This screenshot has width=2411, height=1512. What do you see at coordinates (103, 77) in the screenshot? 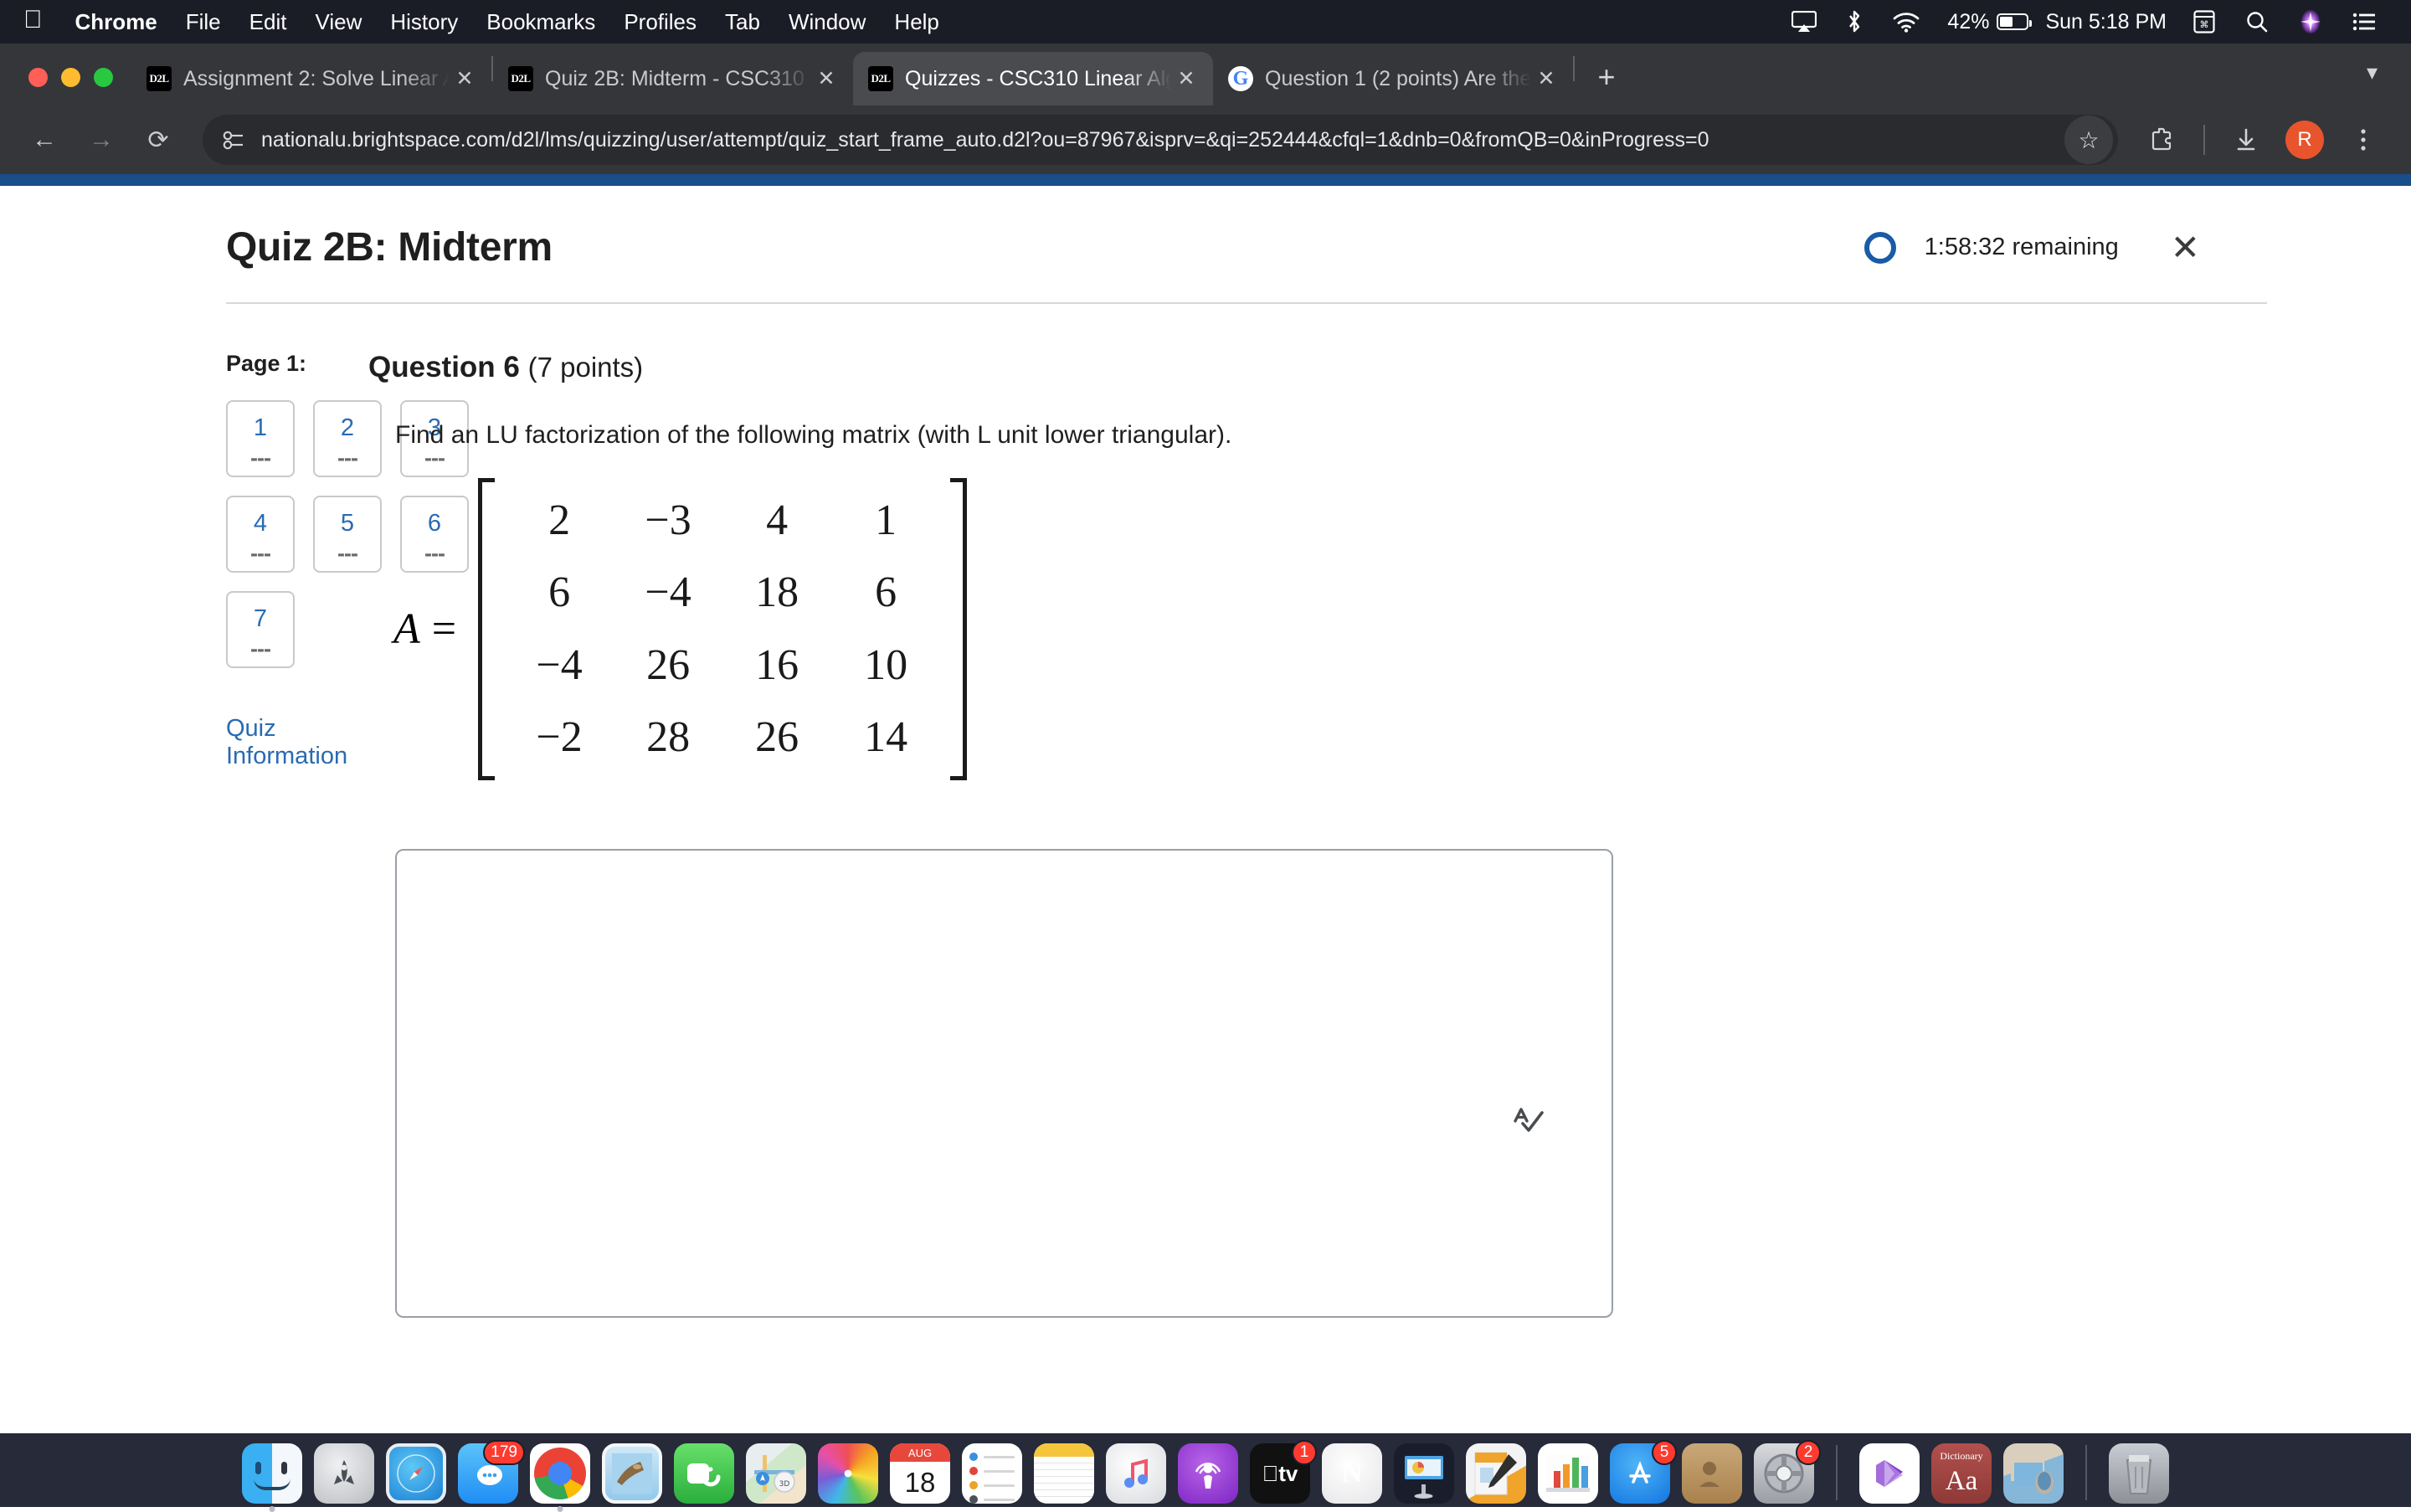
I see `maximize-window-button` at bounding box center [103, 77].